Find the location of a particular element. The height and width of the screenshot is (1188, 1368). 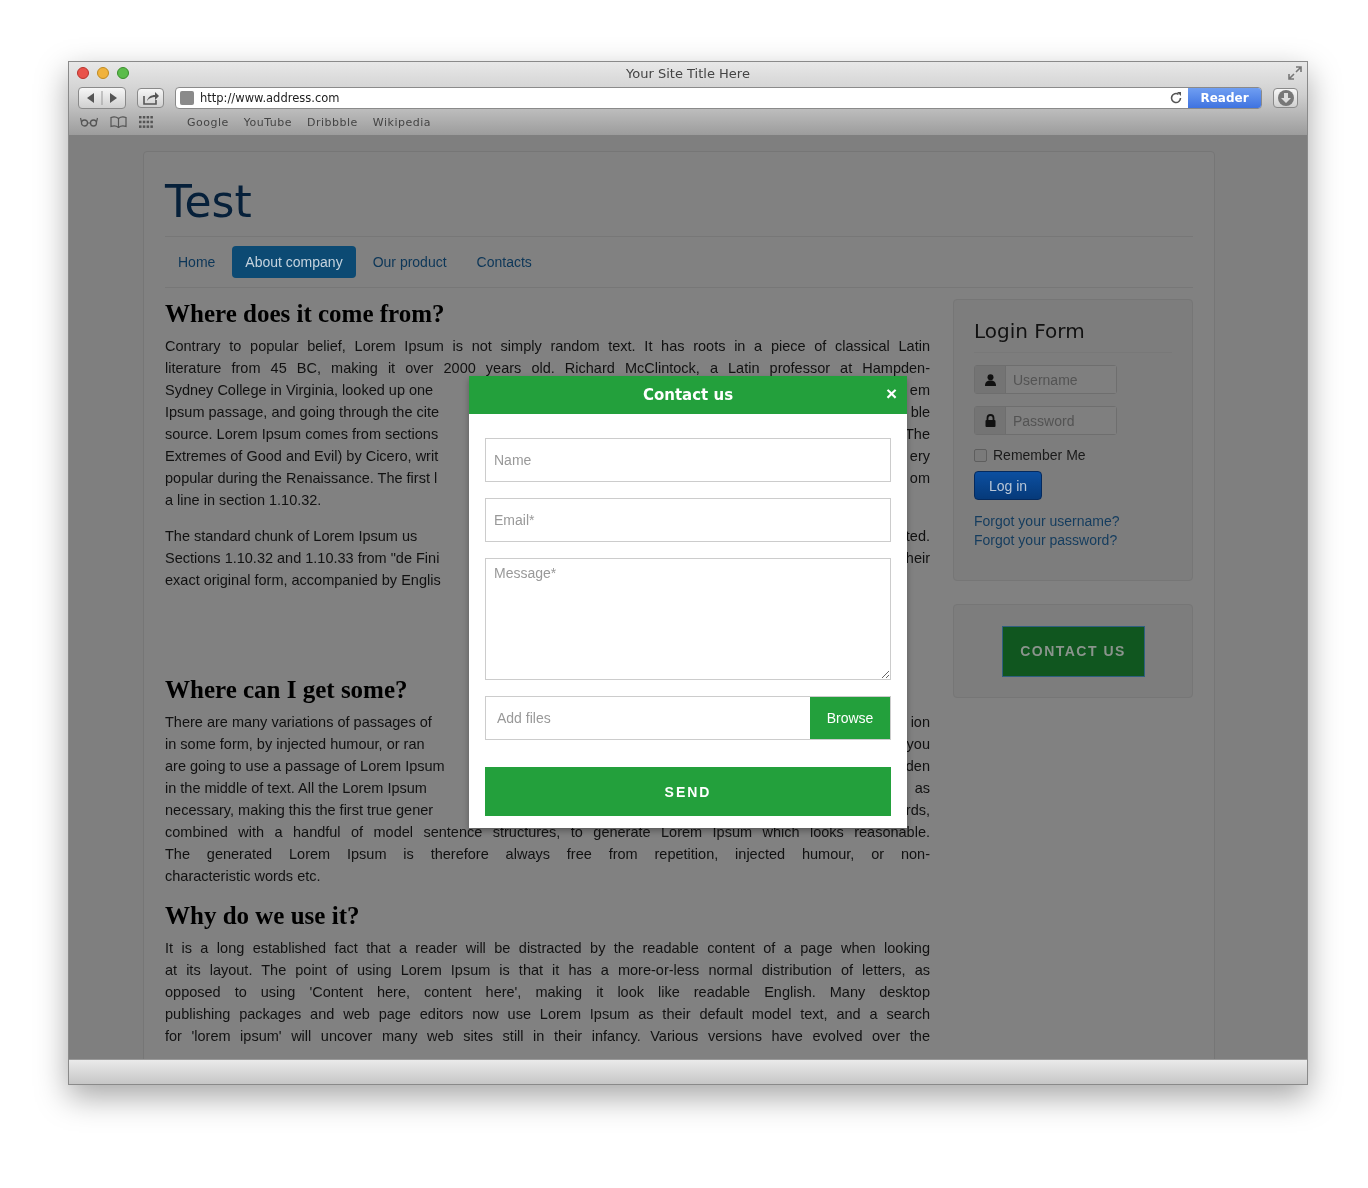

text-fragment: heir is located at coordinates (917, 558).